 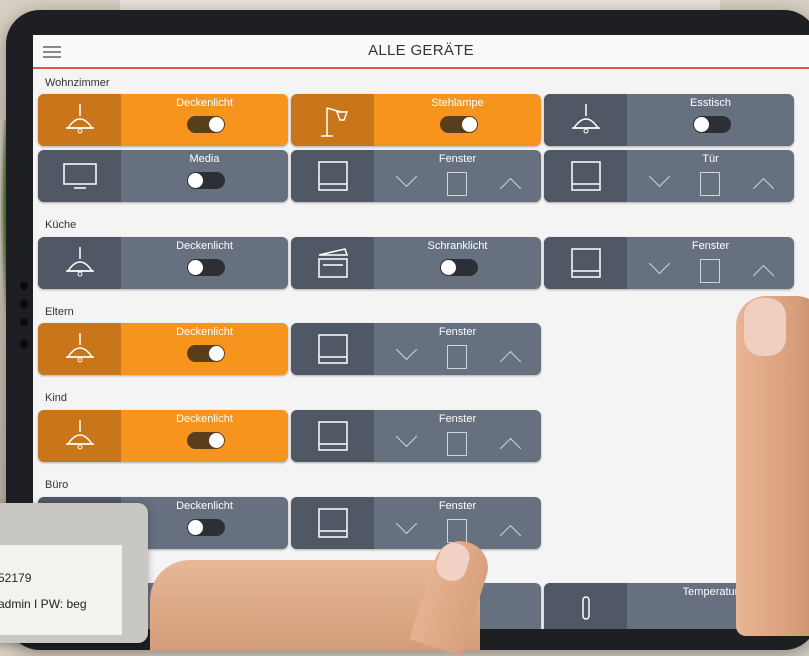 I want to click on thermometer-icon, so click(x=585, y=606).